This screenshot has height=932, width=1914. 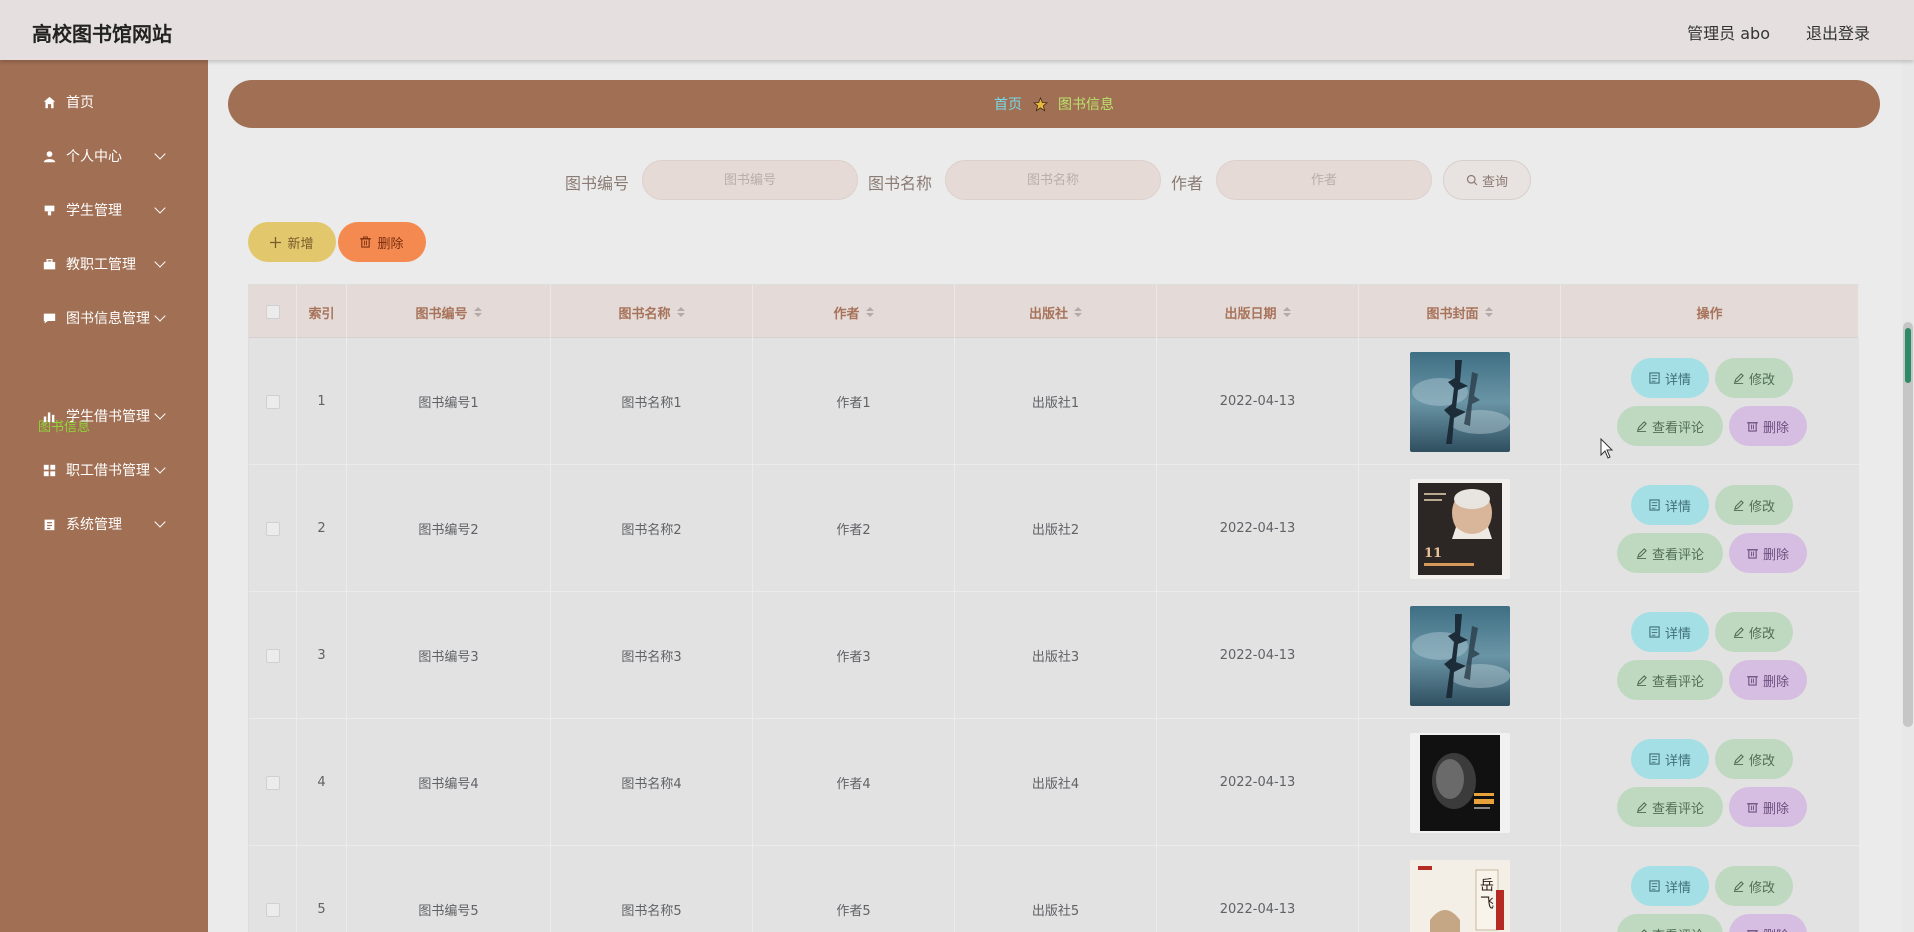 What do you see at coordinates (651, 784) in the screenshot?
I see `cell-book-name-text: 图书名称4` at bounding box center [651, 784].